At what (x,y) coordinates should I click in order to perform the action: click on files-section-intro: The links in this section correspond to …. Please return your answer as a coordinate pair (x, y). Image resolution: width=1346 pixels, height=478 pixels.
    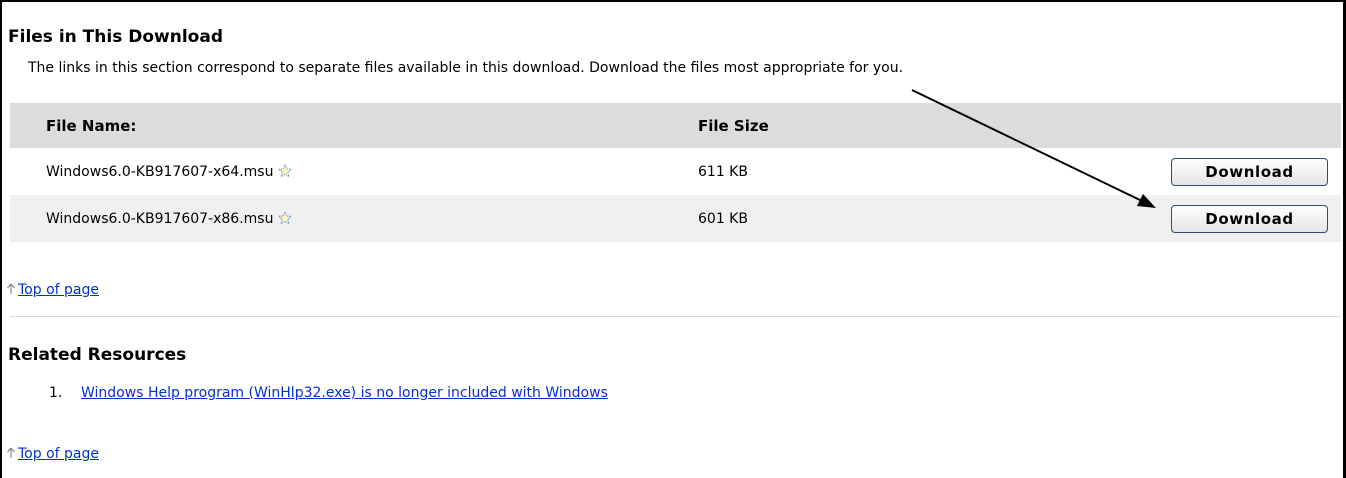
    Looking at the image, I should click on (466, 68).